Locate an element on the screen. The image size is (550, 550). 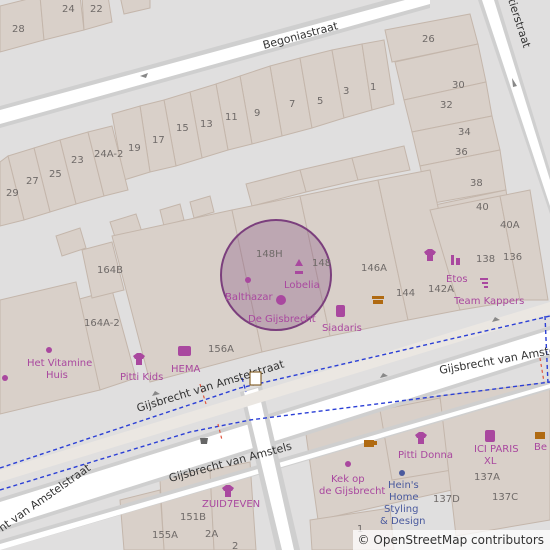
poi-label-de-gijsbrecht-2: de Gijsbrecht is located at coordinates (352, 491).